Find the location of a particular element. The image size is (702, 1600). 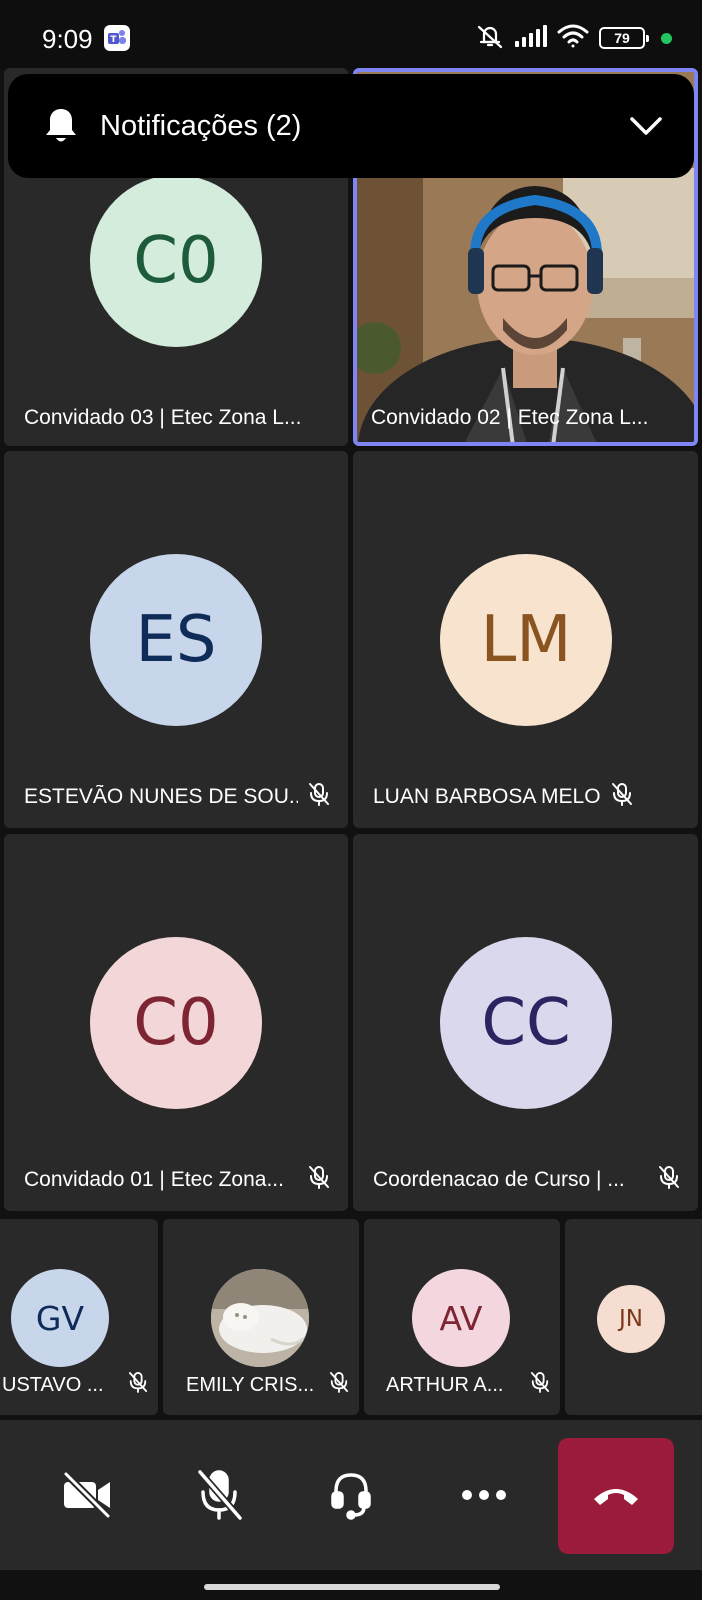

participant-avatar: LM is located at coordinates (526, 640).